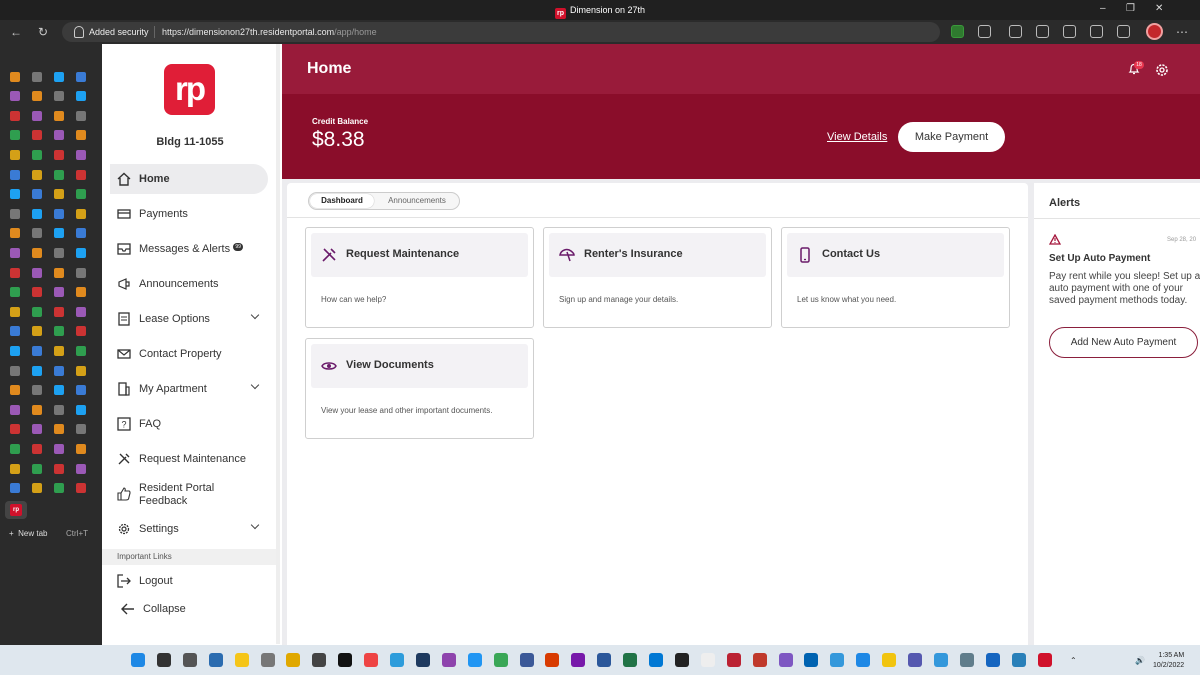 This screenshot has width=1200, height=675. I want to click on back-icon: ←, so click(16, 32).